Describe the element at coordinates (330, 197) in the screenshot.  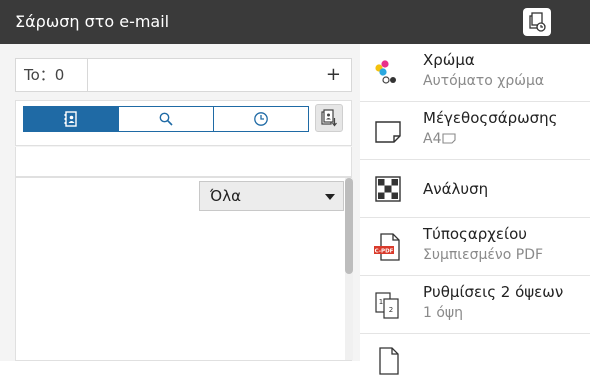
I see `chevron-down-icon` at that location.